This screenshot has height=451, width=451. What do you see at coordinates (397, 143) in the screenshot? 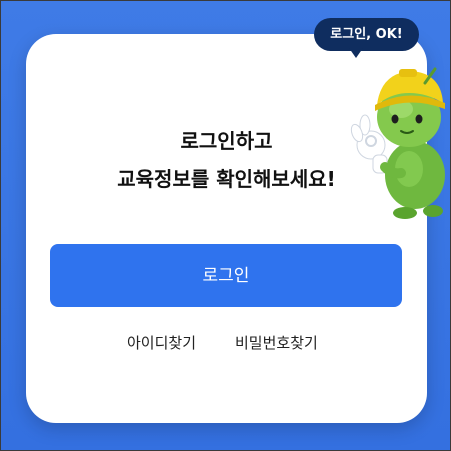
I see `green-robot-mascot-icon` at bounding box center [397, 143].